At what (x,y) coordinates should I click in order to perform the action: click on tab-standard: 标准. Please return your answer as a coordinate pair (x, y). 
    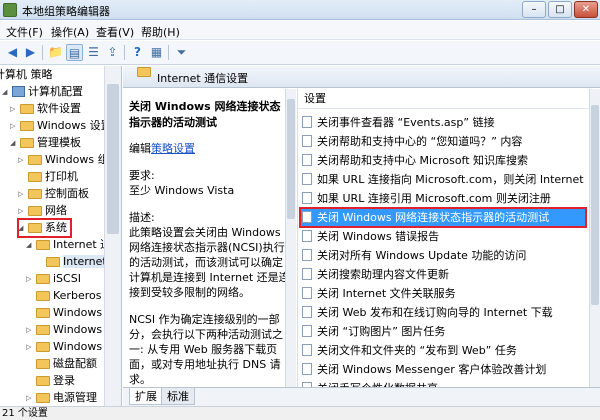
    Looking at the image, I should click on (178, 396).